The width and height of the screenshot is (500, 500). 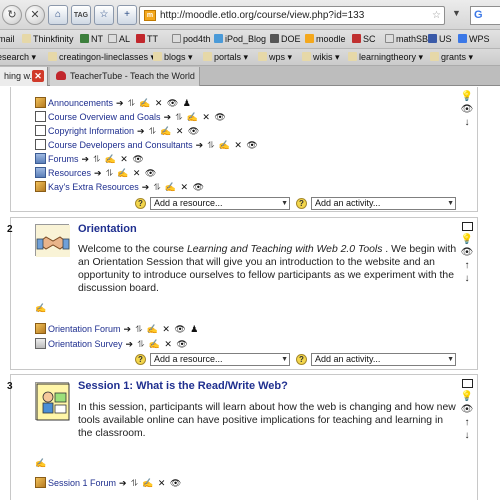 What do you see at coordinates (321, 57) in the screenshot?
I see `bookmark-folder: wikis ▾` at bounding box center [321, 57].